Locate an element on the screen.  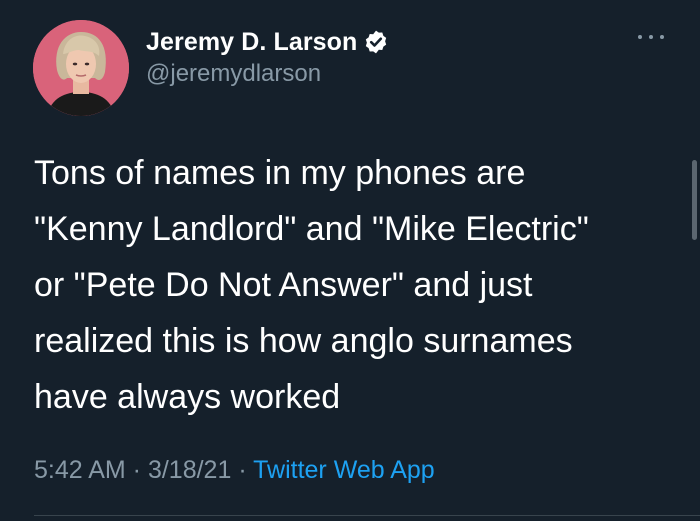
scrollbar is located at coordinates (694, 200).